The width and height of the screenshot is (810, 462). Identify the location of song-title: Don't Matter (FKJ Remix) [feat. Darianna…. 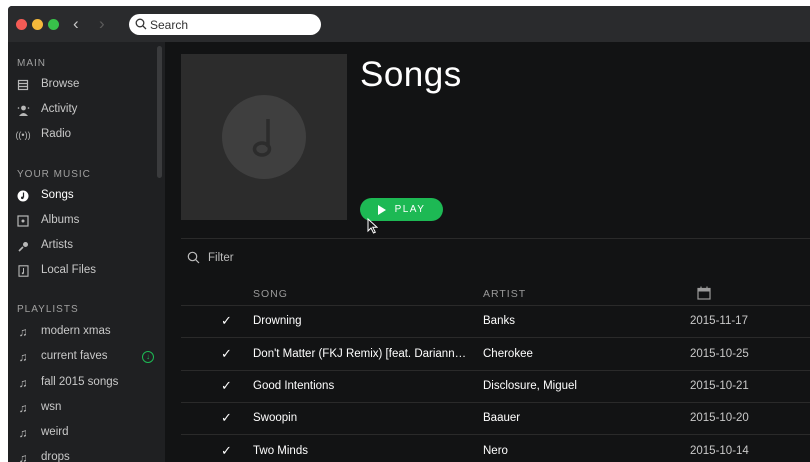
(362, 354).